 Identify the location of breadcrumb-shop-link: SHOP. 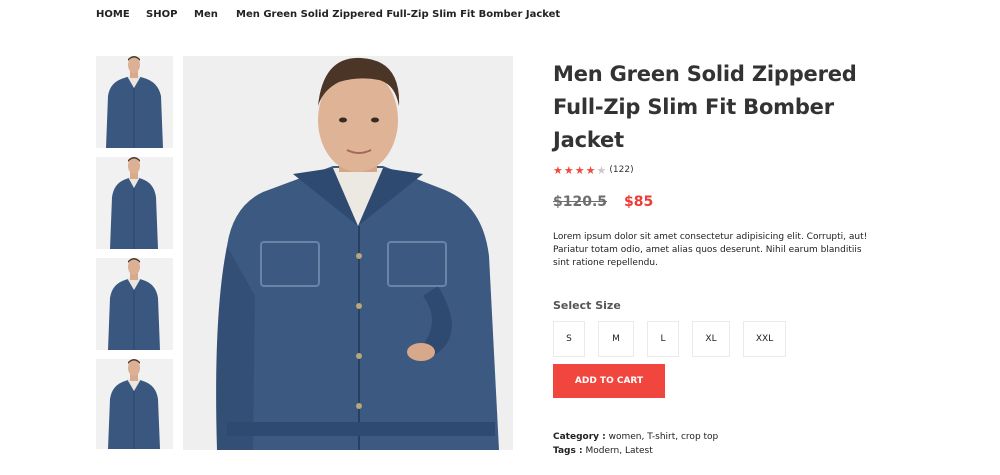
(161, 14).